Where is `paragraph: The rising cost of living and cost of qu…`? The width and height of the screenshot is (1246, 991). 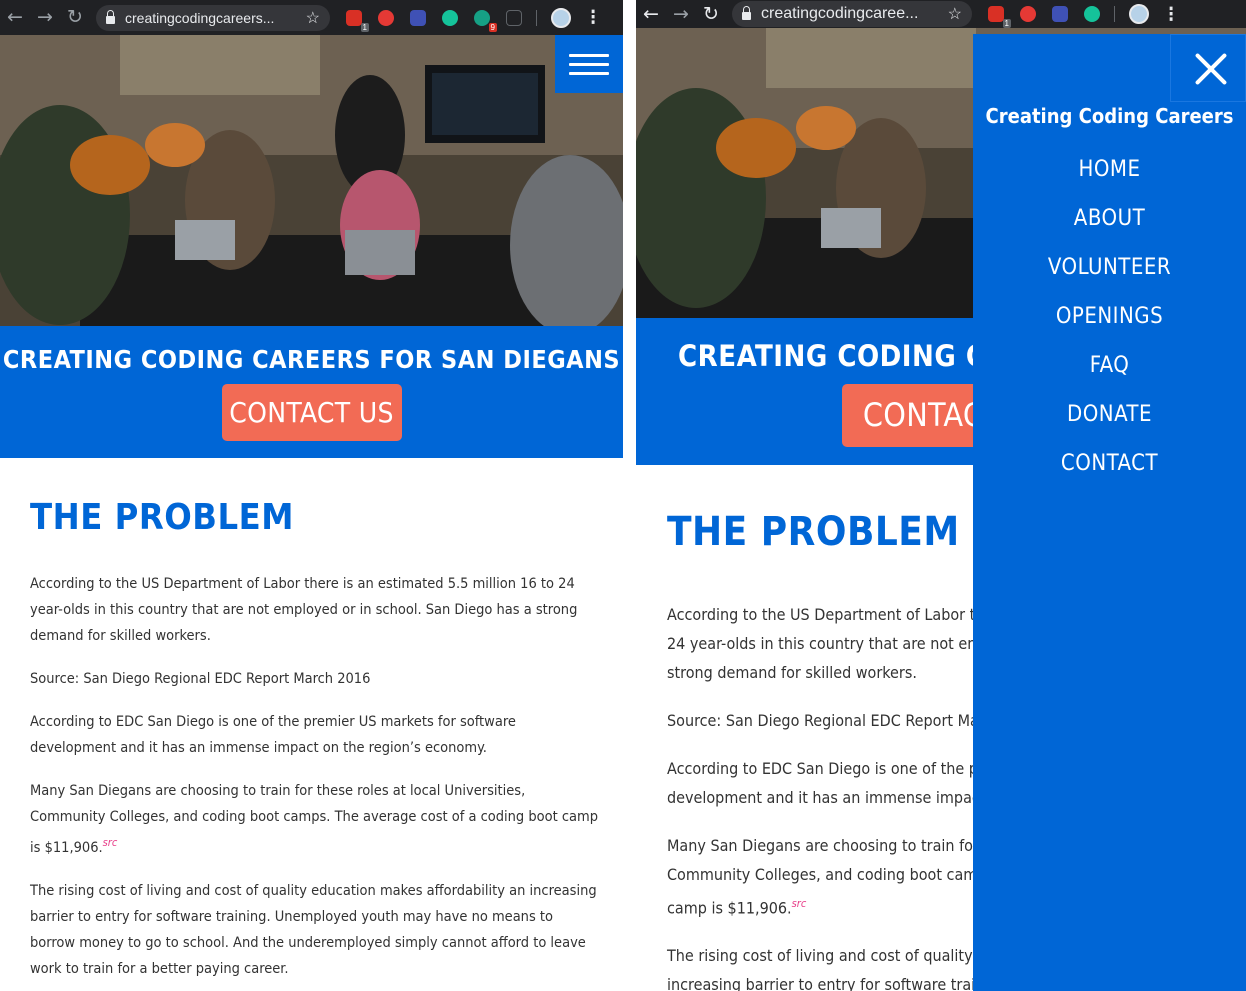 paragraph: The rising cost of living and cost of qu… is located at coordinates (313, 929).